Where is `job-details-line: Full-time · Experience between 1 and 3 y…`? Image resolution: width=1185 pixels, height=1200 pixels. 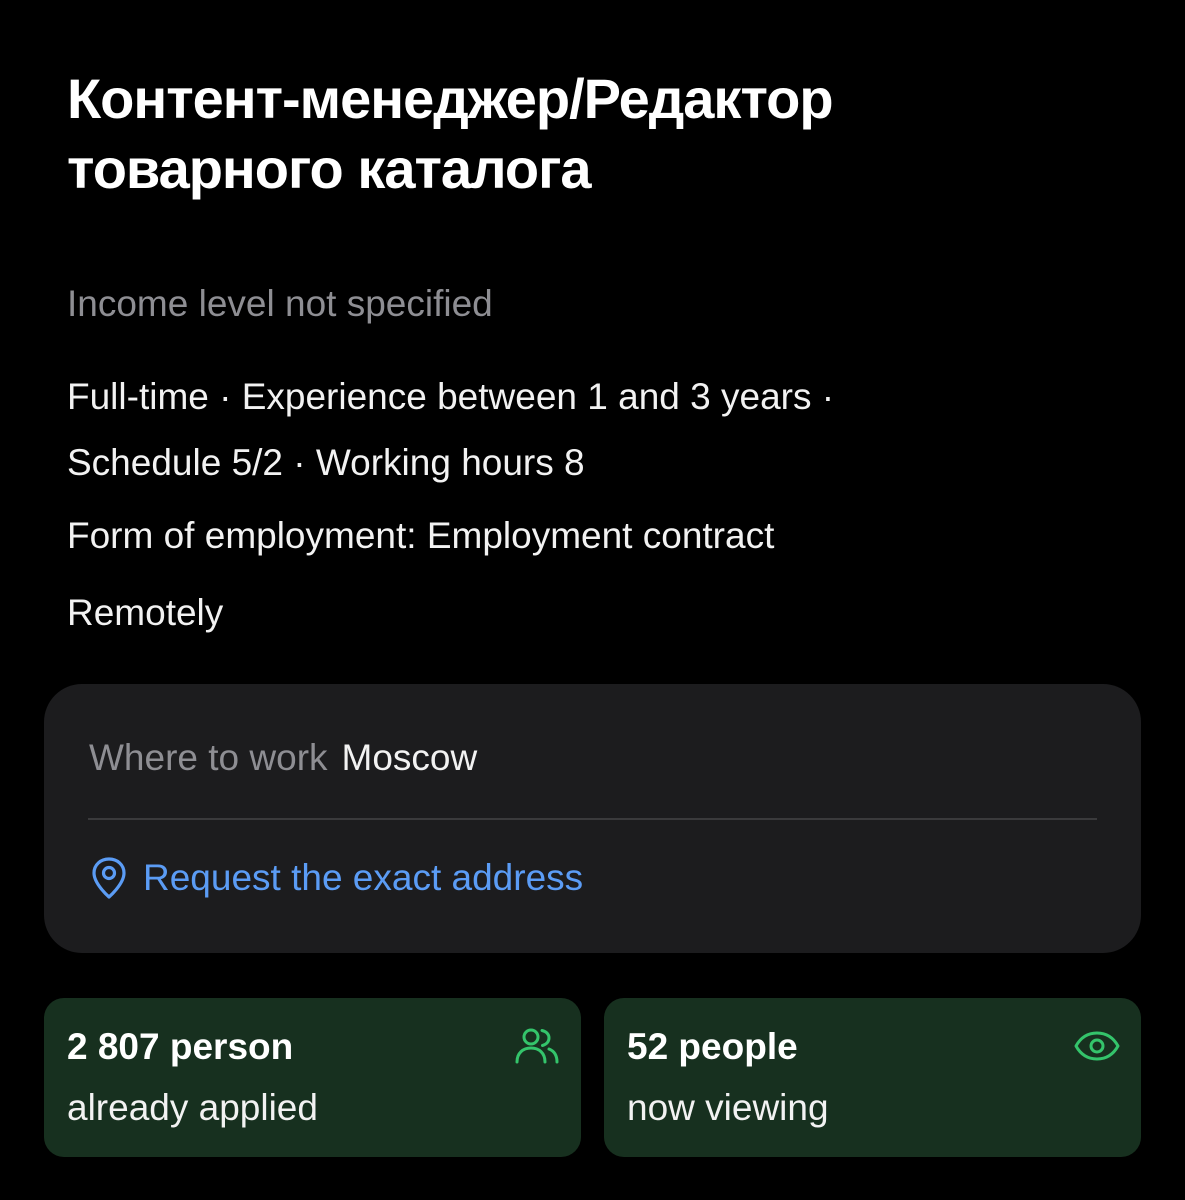 job-details-line: Full-time · Experience between 1 and 3 y… is located at coordinates (451, 396).